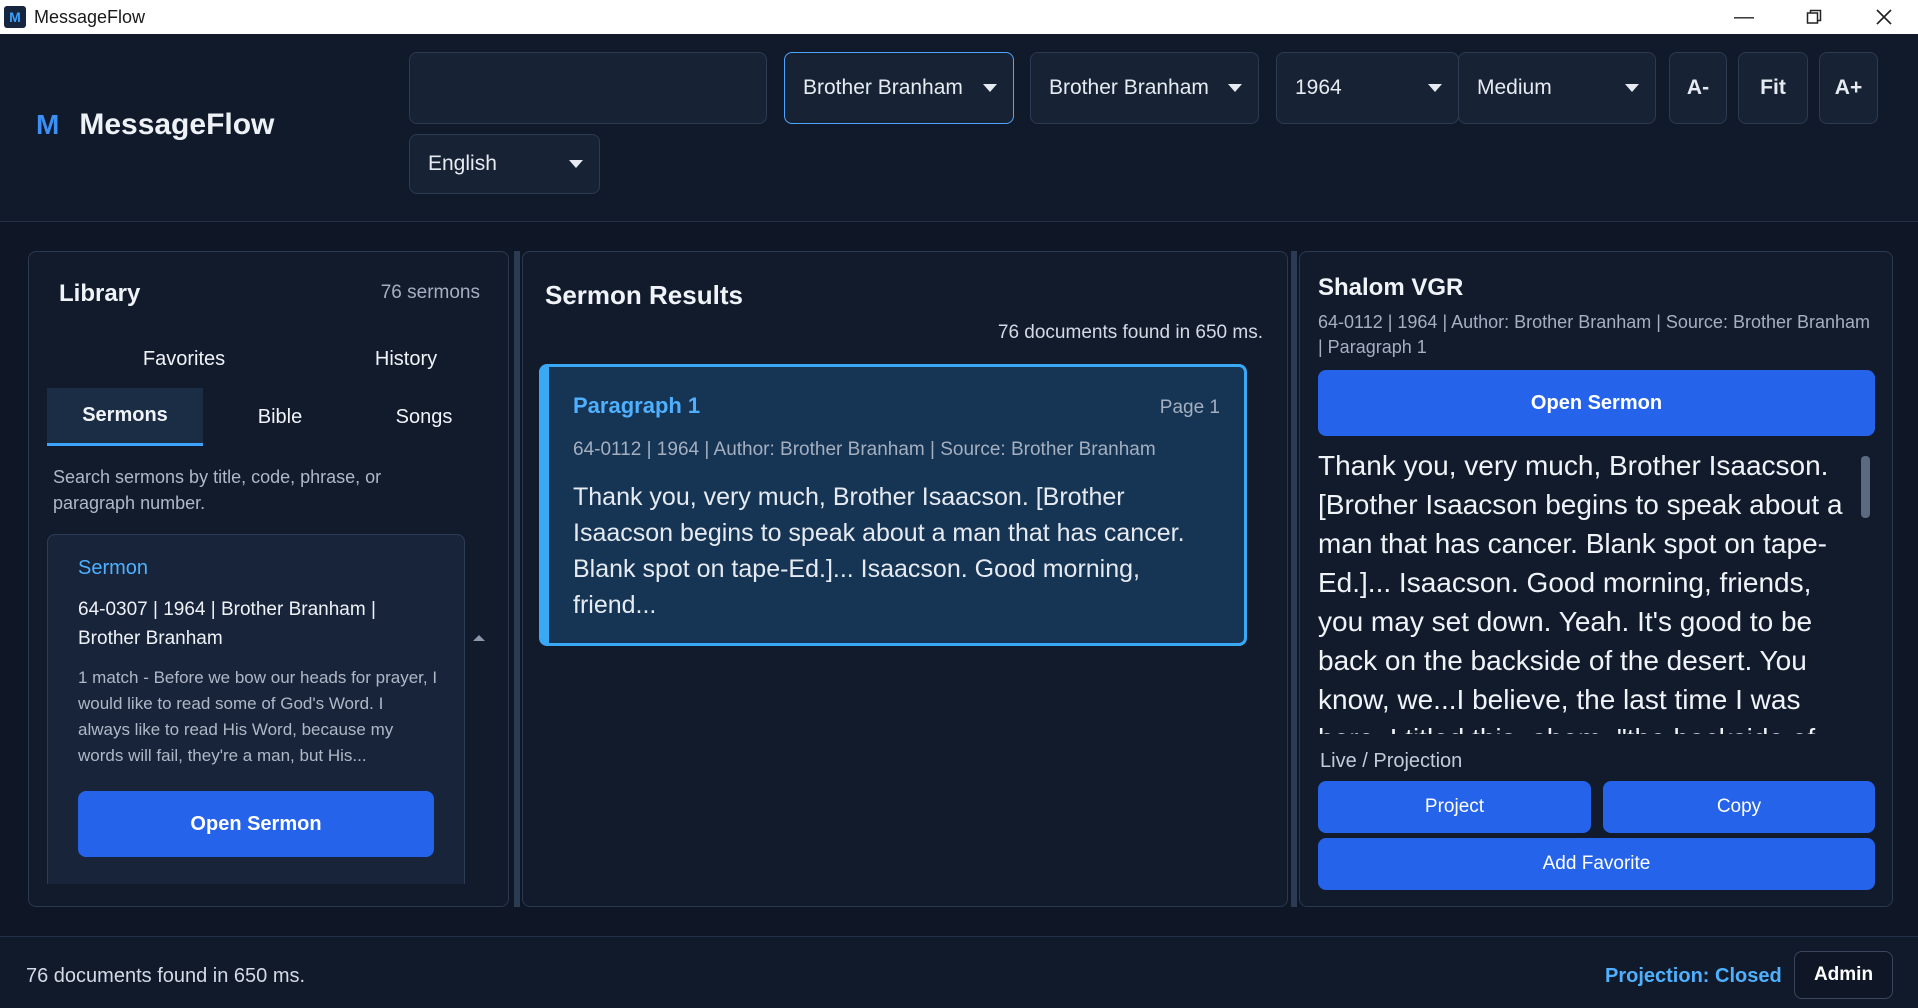 The image size is (1918, 1008). What do you see at coordinates (1693, 976) in the screenshot?
I see `projection-status: Projection: Closed` at bounding box center [1693, 976].